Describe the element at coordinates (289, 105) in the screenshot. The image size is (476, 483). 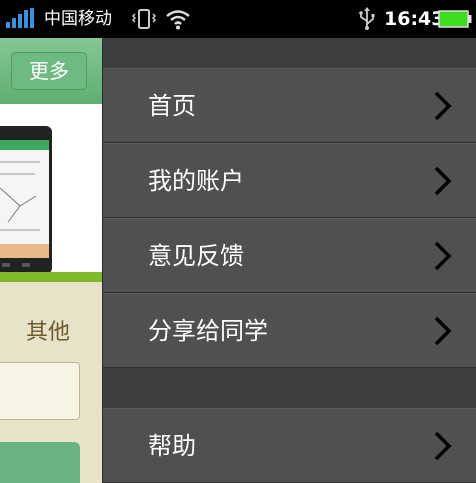
I see `menu-item-home: 首页` at that location.